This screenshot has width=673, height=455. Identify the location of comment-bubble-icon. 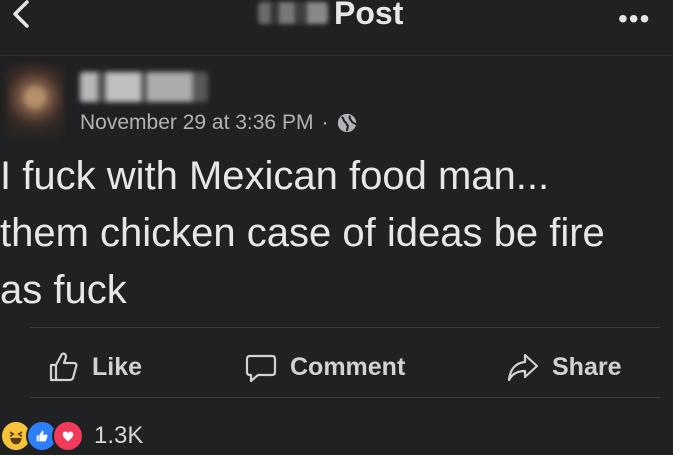
(261, 368).